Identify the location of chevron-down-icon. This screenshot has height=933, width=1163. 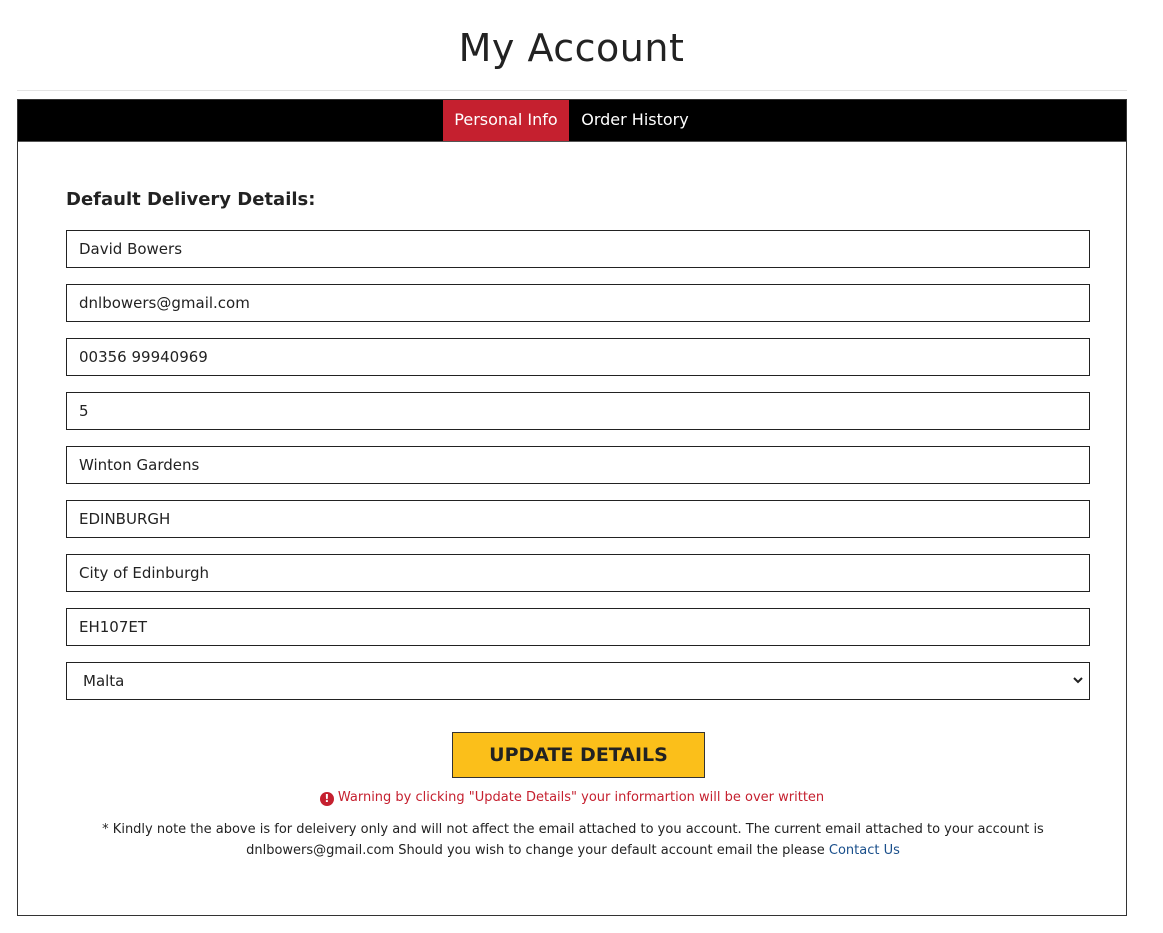
(1078, 680).